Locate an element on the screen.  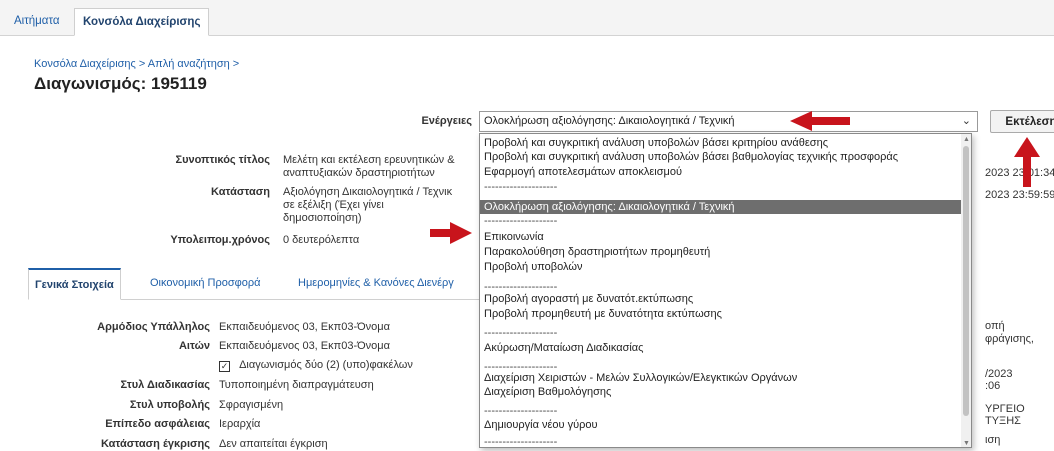
tab-admin-console: Κονσόλα Διαχείρισης is located at coordinates (142, 22).